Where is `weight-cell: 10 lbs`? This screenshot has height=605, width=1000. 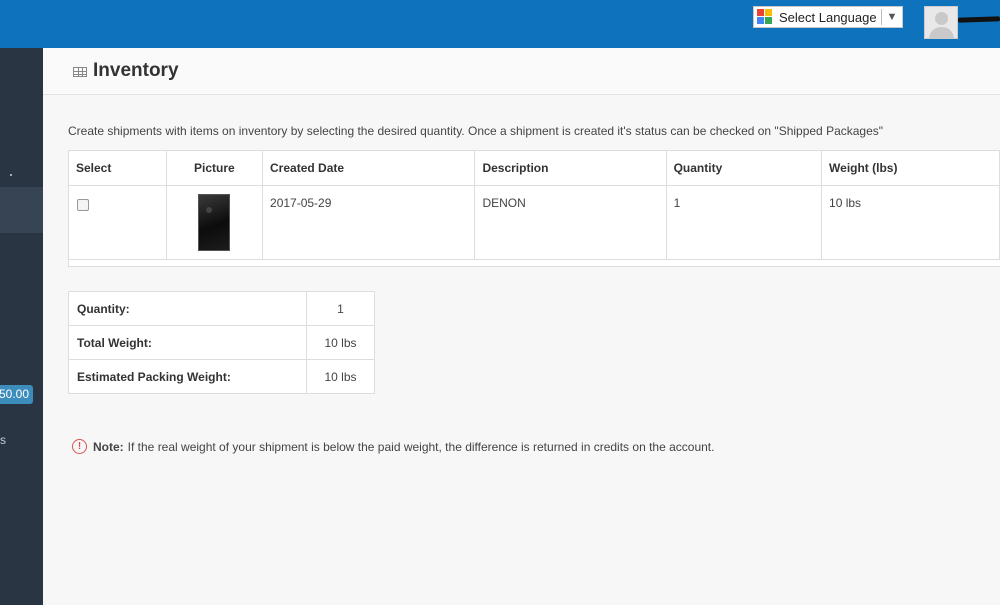 weight-cell: 10 lbs is located at coordinates (910, 222).